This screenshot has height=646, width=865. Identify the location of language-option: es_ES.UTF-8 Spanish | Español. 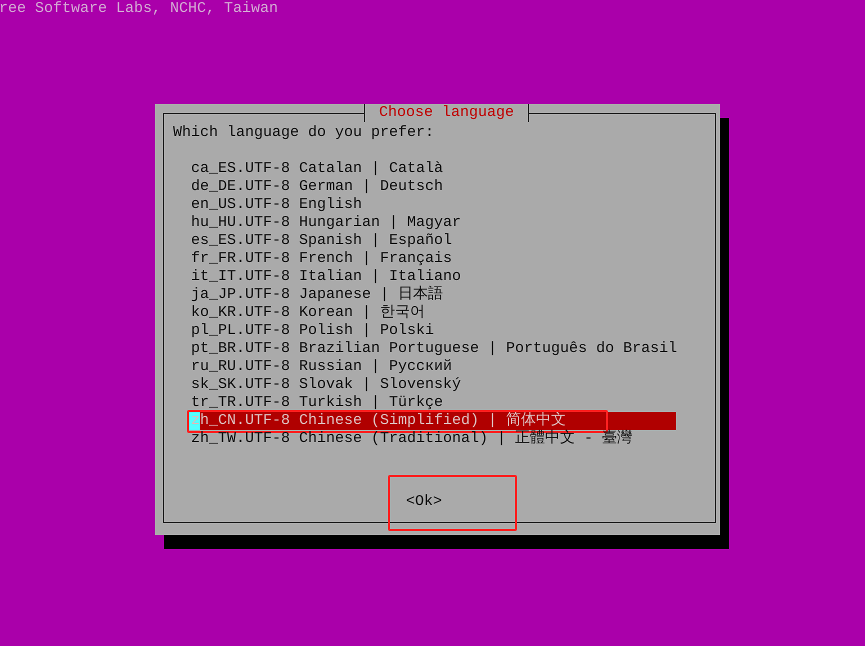
(432, 241).